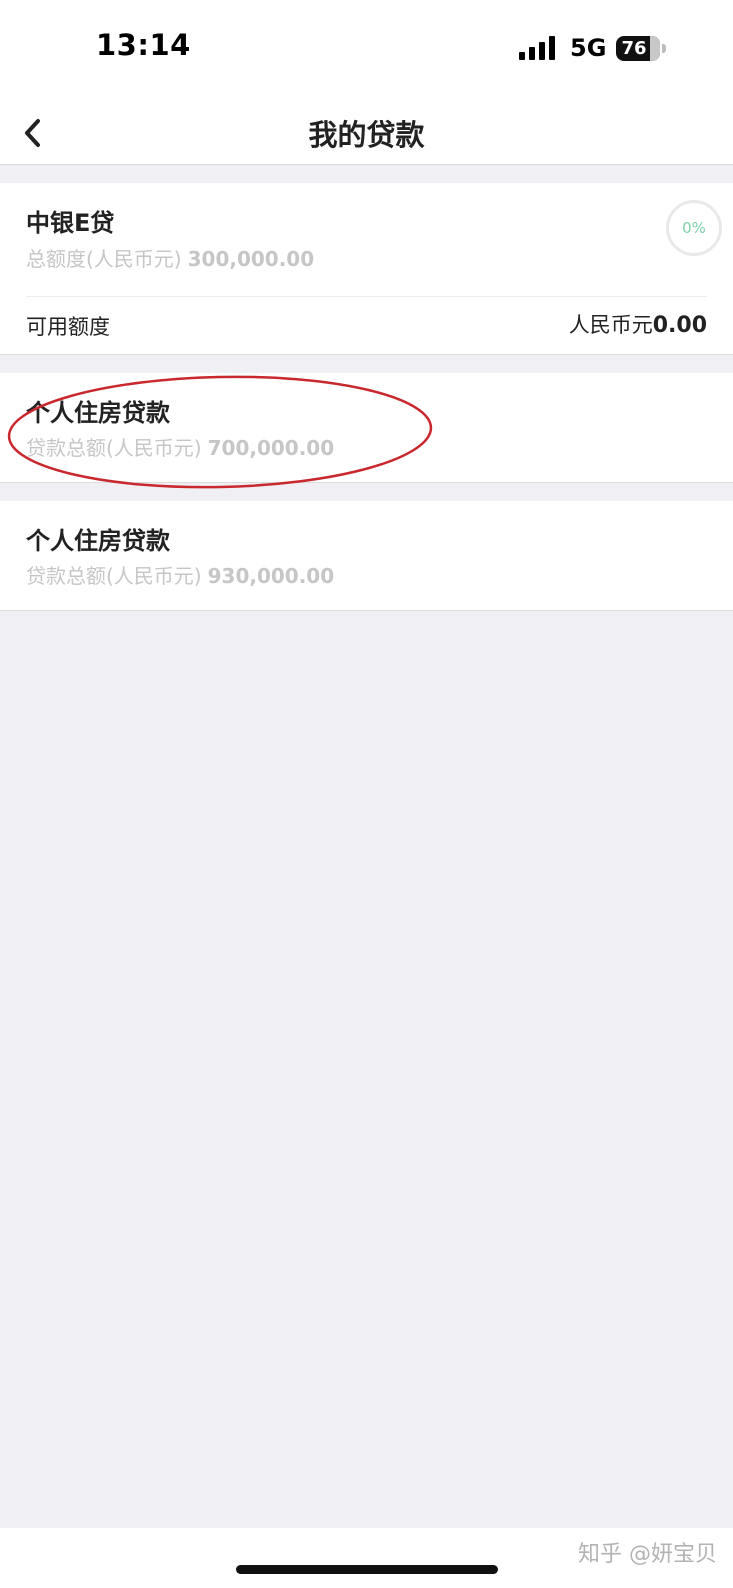 This screenshot has width=733, height=1588. What do you see at coordinates (366, 556) in the screenshot?
I see `loan-card-housing-2: 个人住房贷款 贷款总额(人民币元) 930,000.00` at bounding box center [366, 556].